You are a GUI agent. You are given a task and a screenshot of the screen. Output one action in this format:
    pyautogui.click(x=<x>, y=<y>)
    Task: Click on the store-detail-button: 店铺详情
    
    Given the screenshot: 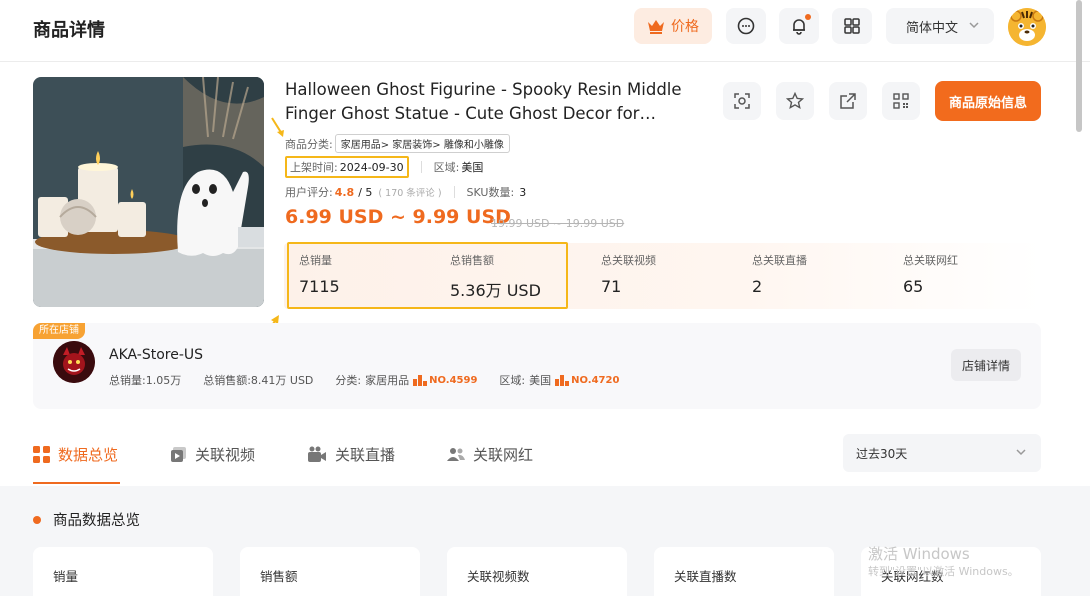 What is the action you would take?
    pyautogui.click(x=986, y=365)
    